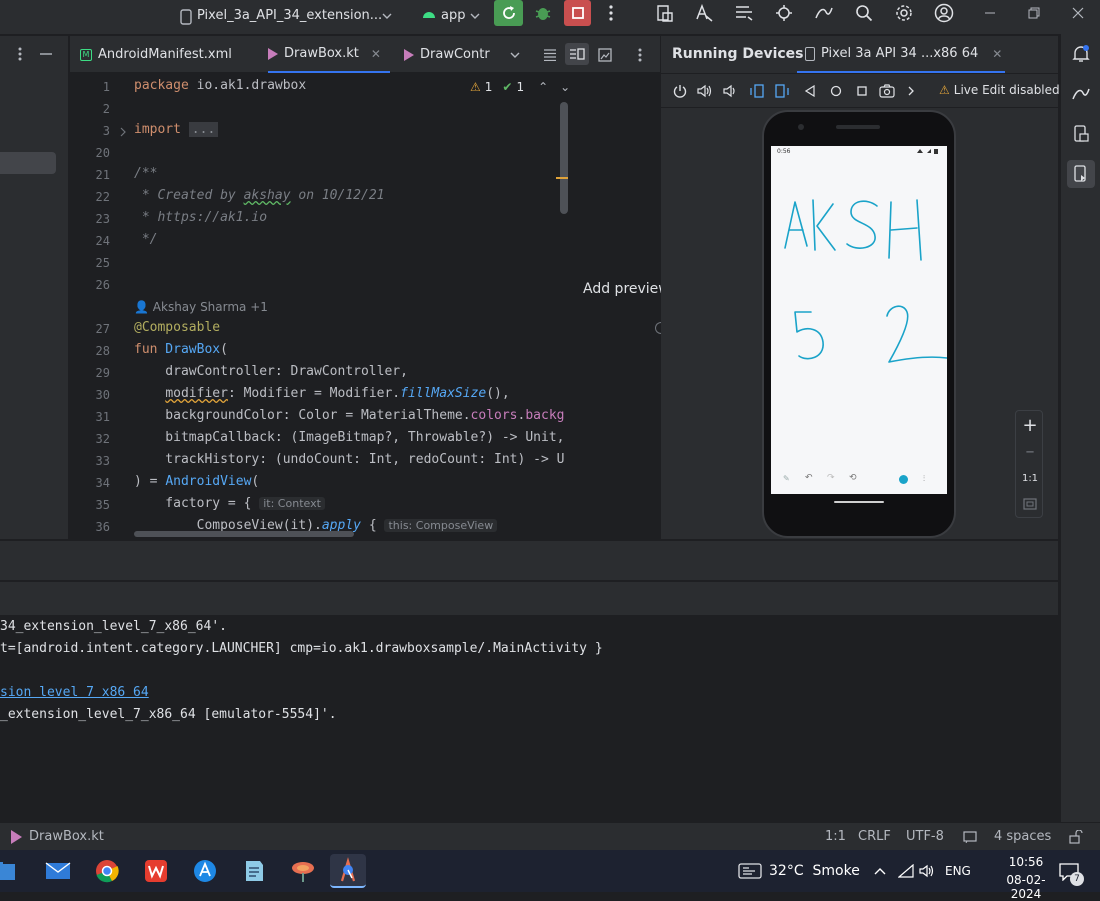  I want to click on breadcrumb-file: DrawBox.kt, so click(66, 836).